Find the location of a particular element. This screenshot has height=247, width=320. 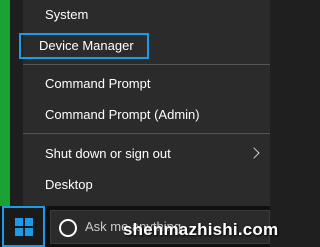

menu-item-desktop: Desktop is located at coordinates (146, 185).